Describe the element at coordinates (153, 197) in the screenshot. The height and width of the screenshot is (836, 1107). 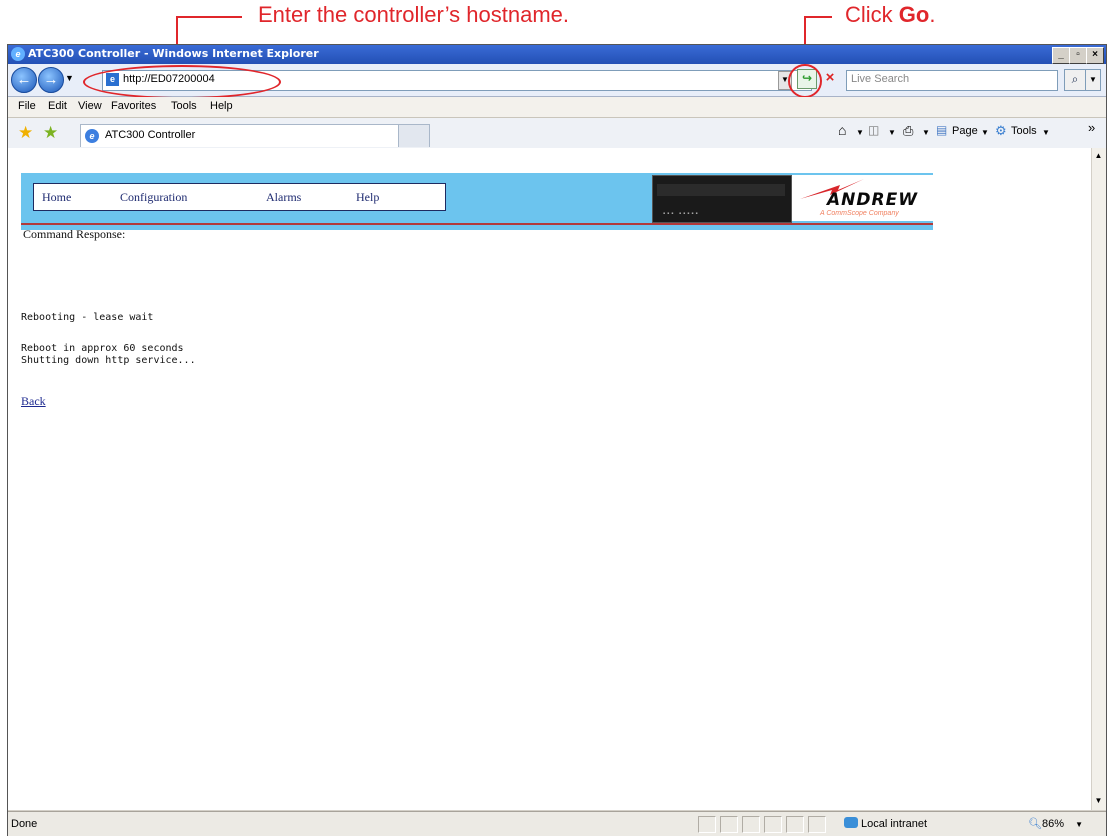
I see `nav-configuration: Configuration` at that location.